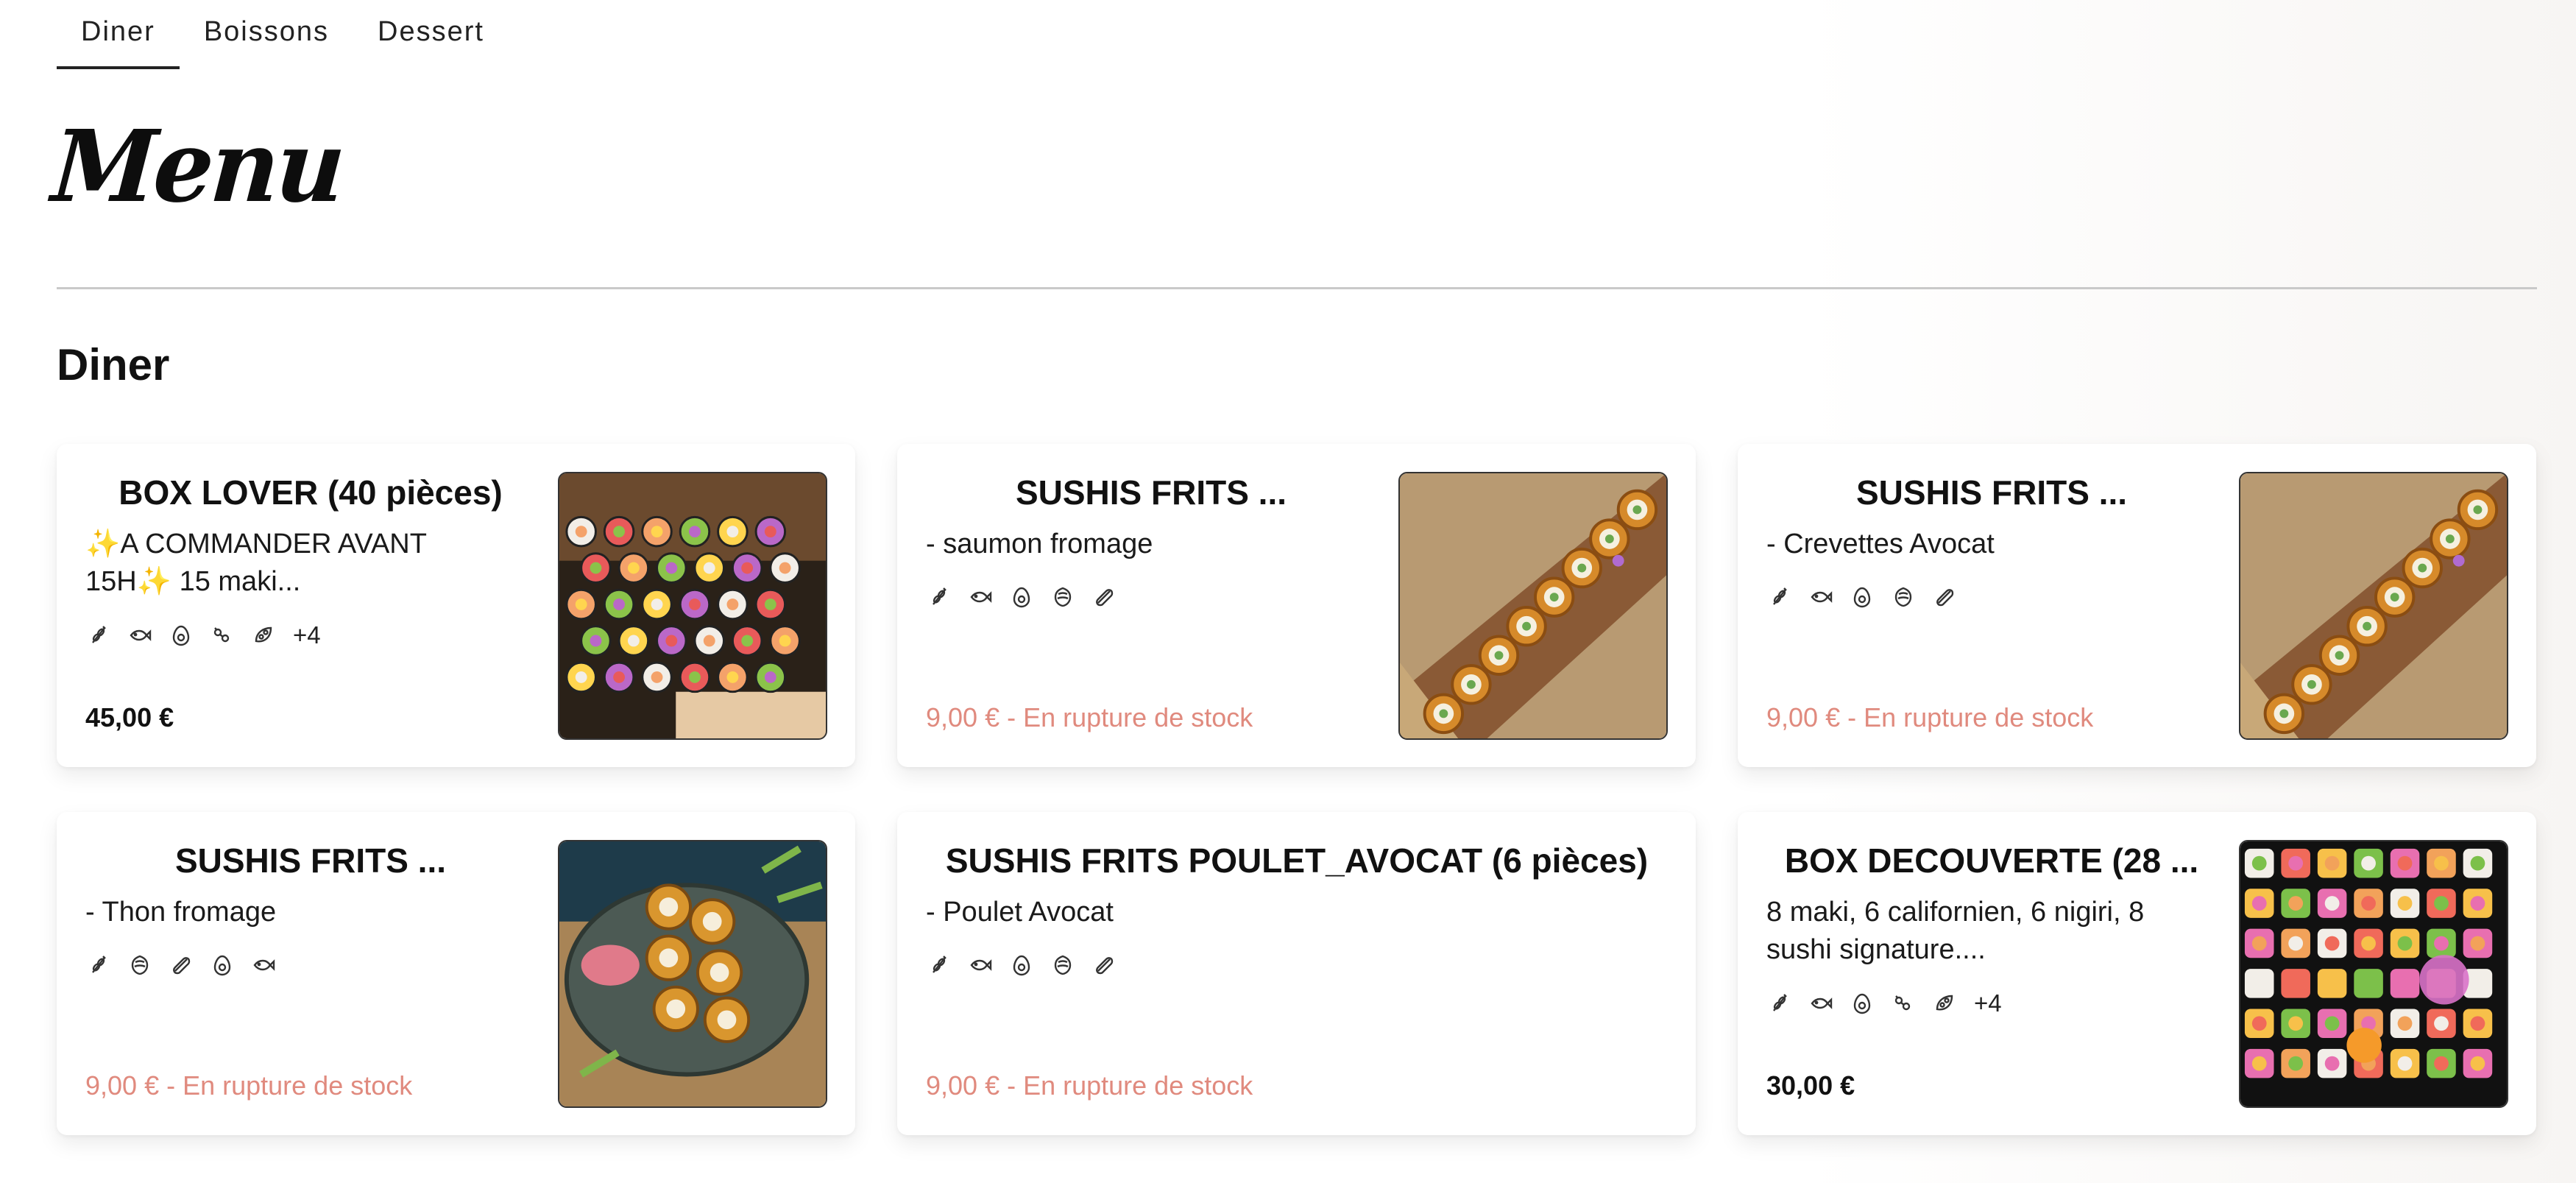 This screenshot has height=1183, width=2576. I want to click on product-description: - Poulet Avocat, so click(1020, 912).